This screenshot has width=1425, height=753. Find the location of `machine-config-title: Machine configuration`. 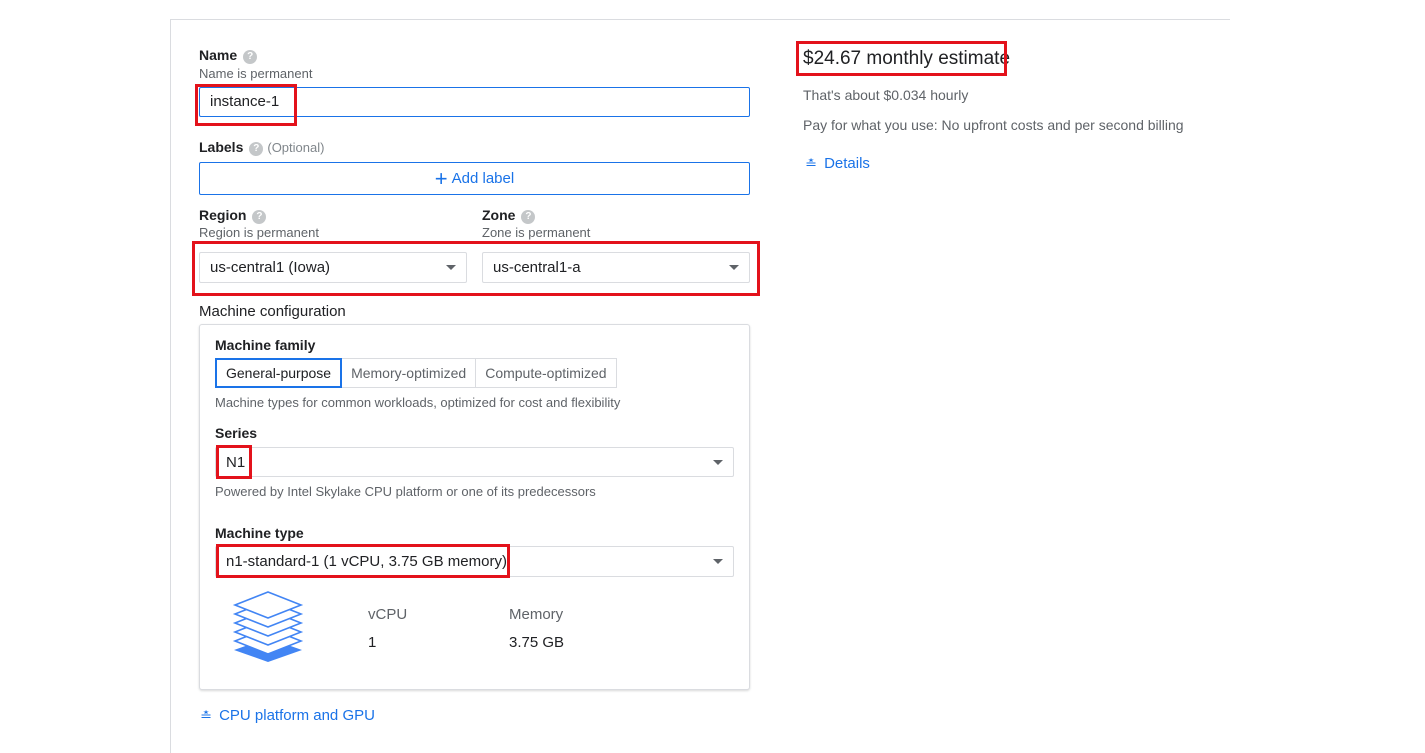

machine-config-title: Machine configuration is located at coordinates (272, 311).